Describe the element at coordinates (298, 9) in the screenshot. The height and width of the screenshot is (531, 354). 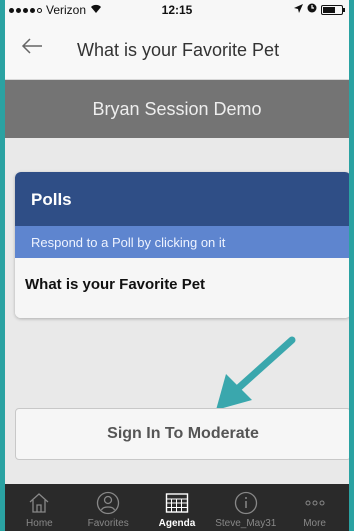
I see `location-icon` at that location.